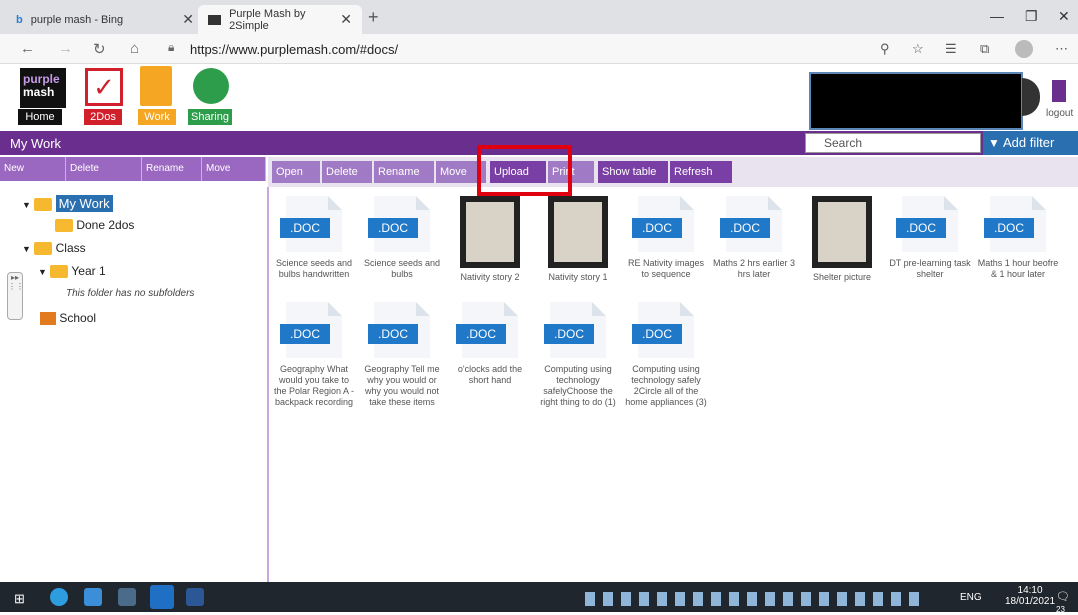 This screenshot has height=615, width=1078. I want to click on pane-divider, so click(268, 384).